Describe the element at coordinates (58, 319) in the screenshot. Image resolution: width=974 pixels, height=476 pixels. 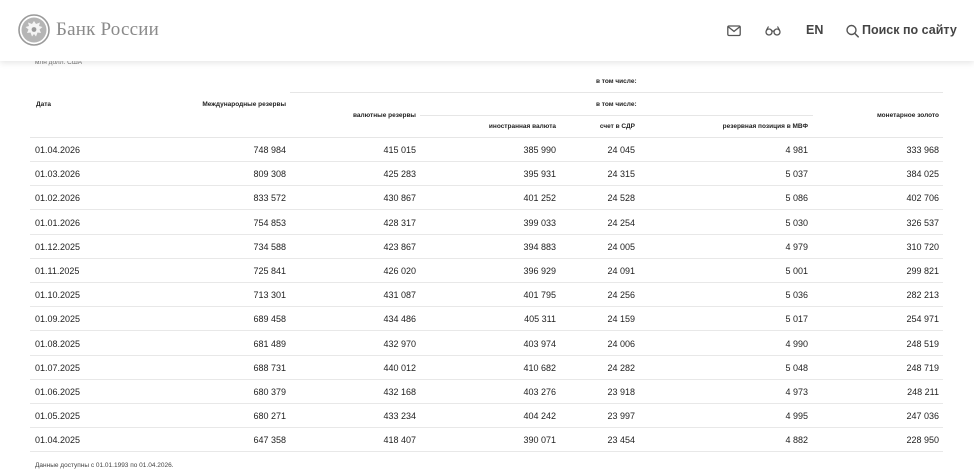
I see `cell-date: 01.09.2025` at that location.